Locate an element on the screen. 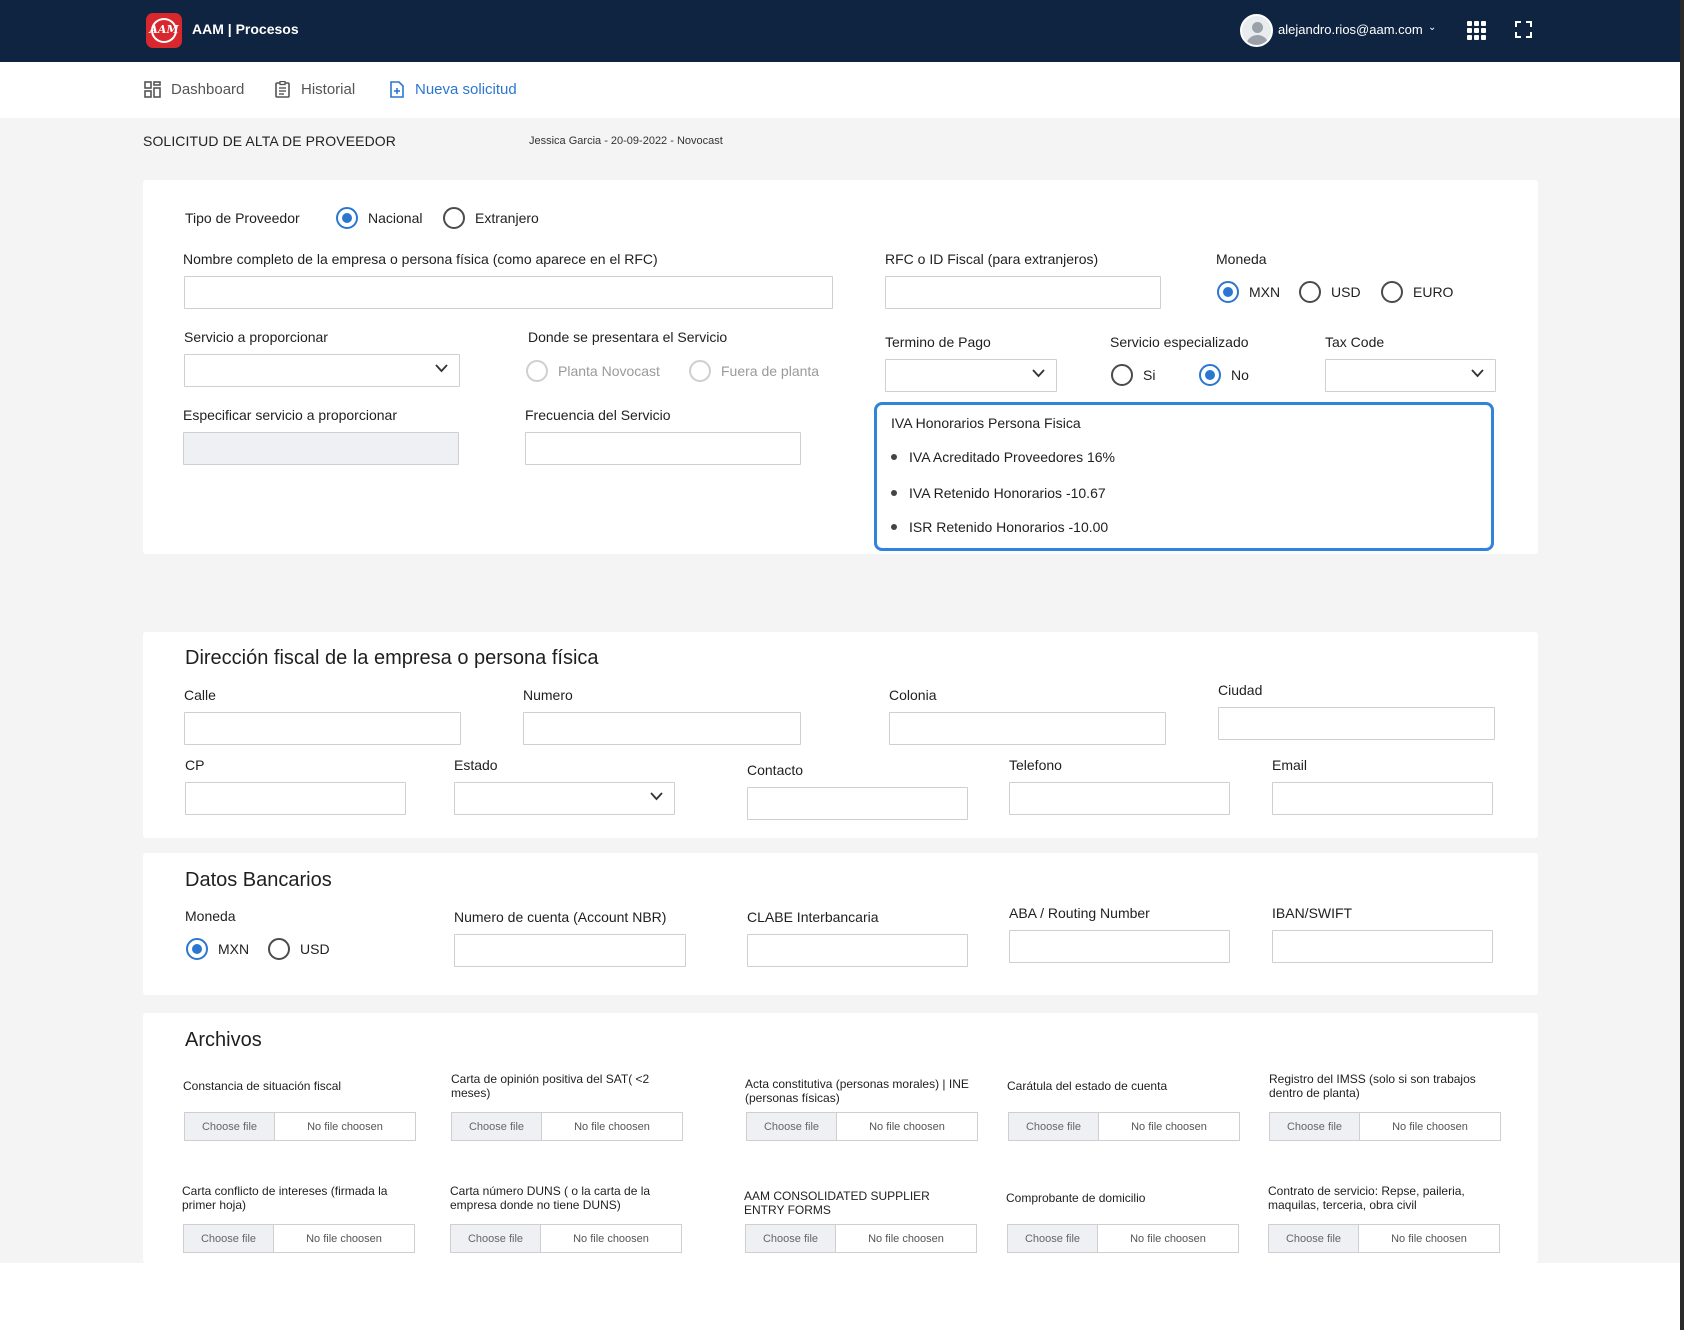  servicio-select is located at coordinates (322, 370).